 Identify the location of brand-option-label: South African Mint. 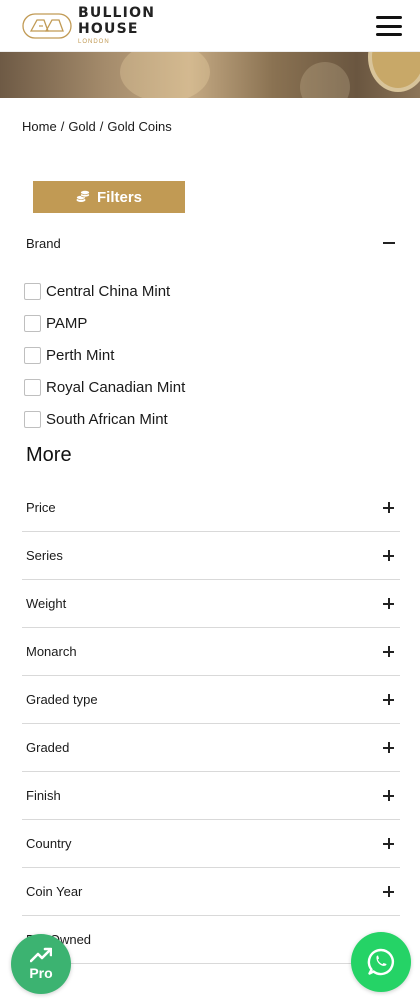
(107, 419).